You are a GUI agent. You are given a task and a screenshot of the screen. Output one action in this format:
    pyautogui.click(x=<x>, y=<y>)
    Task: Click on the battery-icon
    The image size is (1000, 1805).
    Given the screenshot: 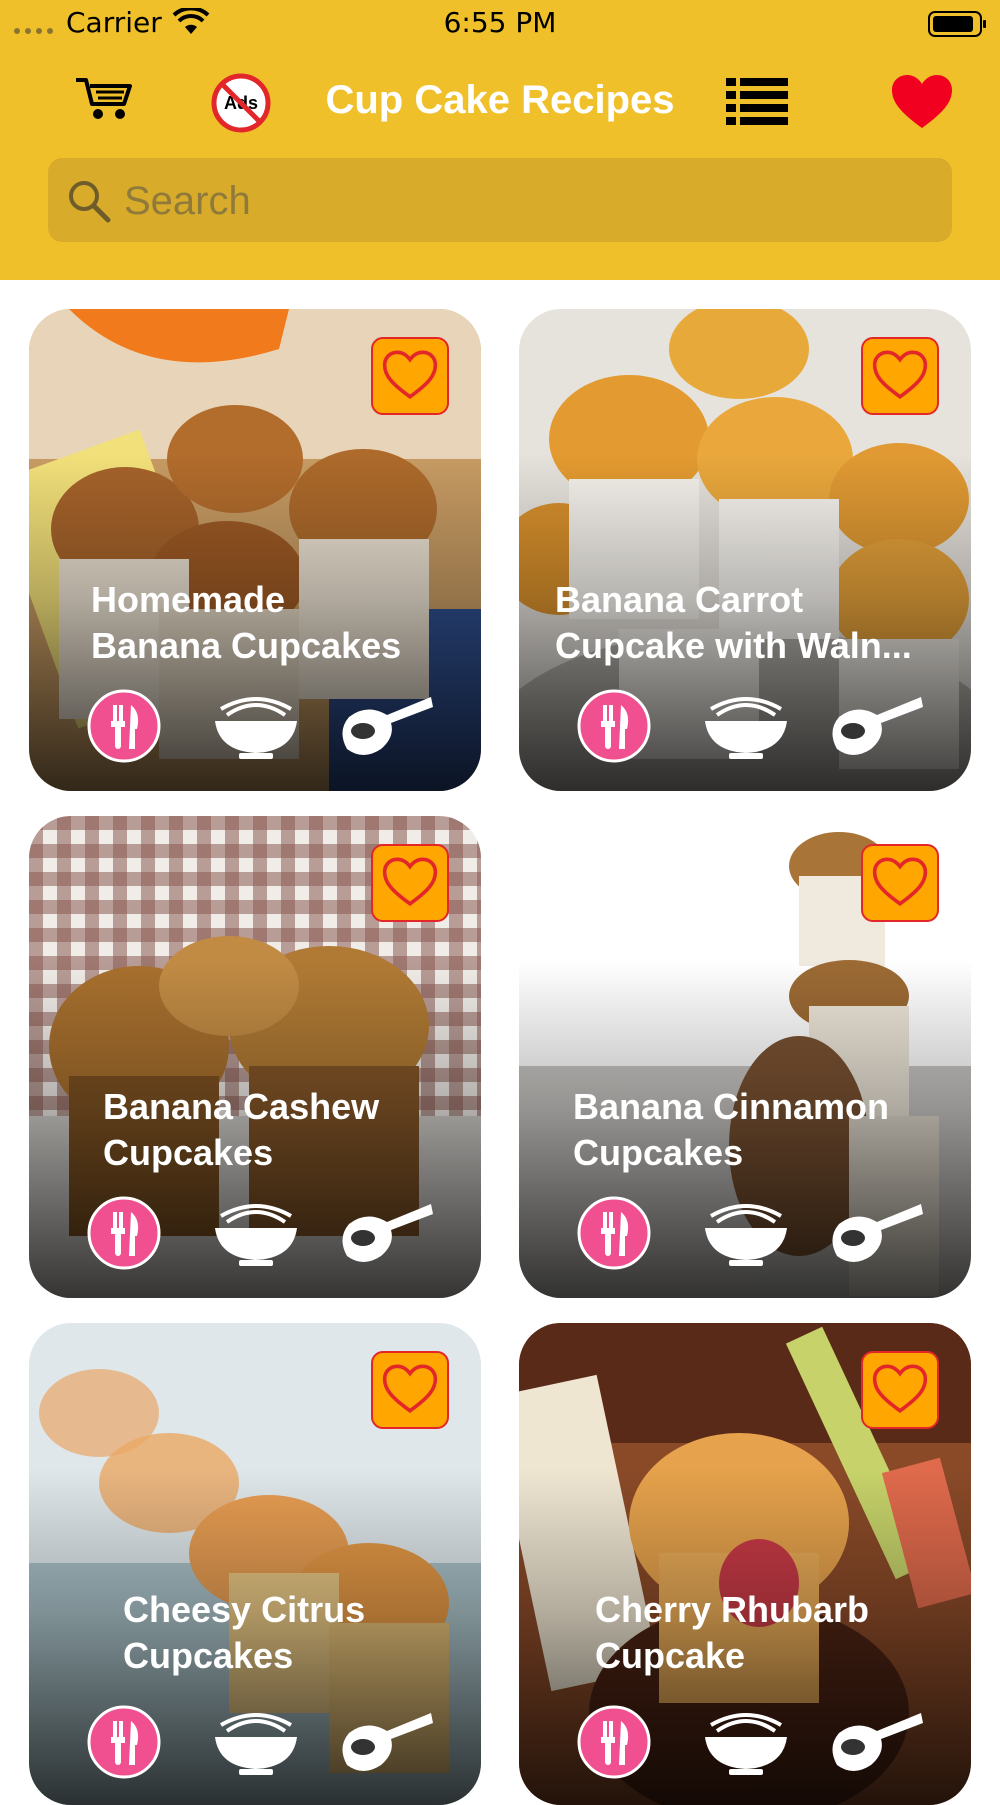 What is the action you would take?
    pyautogui.click(x=957, y=24)
    